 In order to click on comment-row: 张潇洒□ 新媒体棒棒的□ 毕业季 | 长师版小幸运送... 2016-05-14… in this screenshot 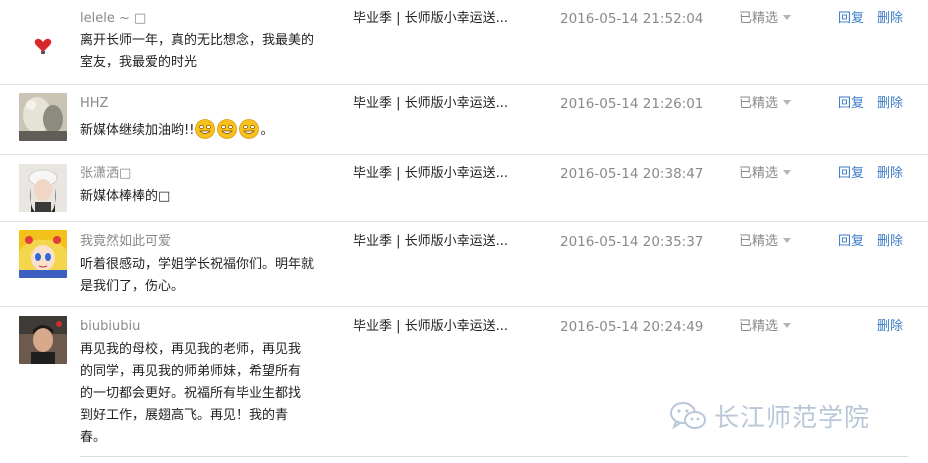, I will do `click(464, 188)`.